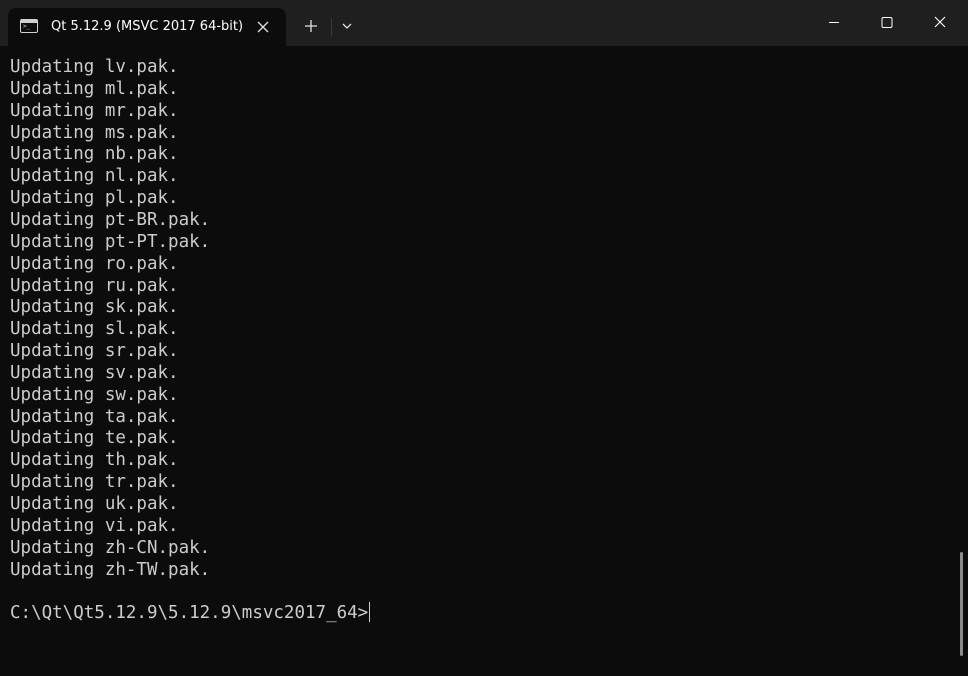  What do you see at coordinates (110, 569) in the screenshot?
I see `terminal-line: Updating zh-TW.pak.` at bounding box center [110, 569].